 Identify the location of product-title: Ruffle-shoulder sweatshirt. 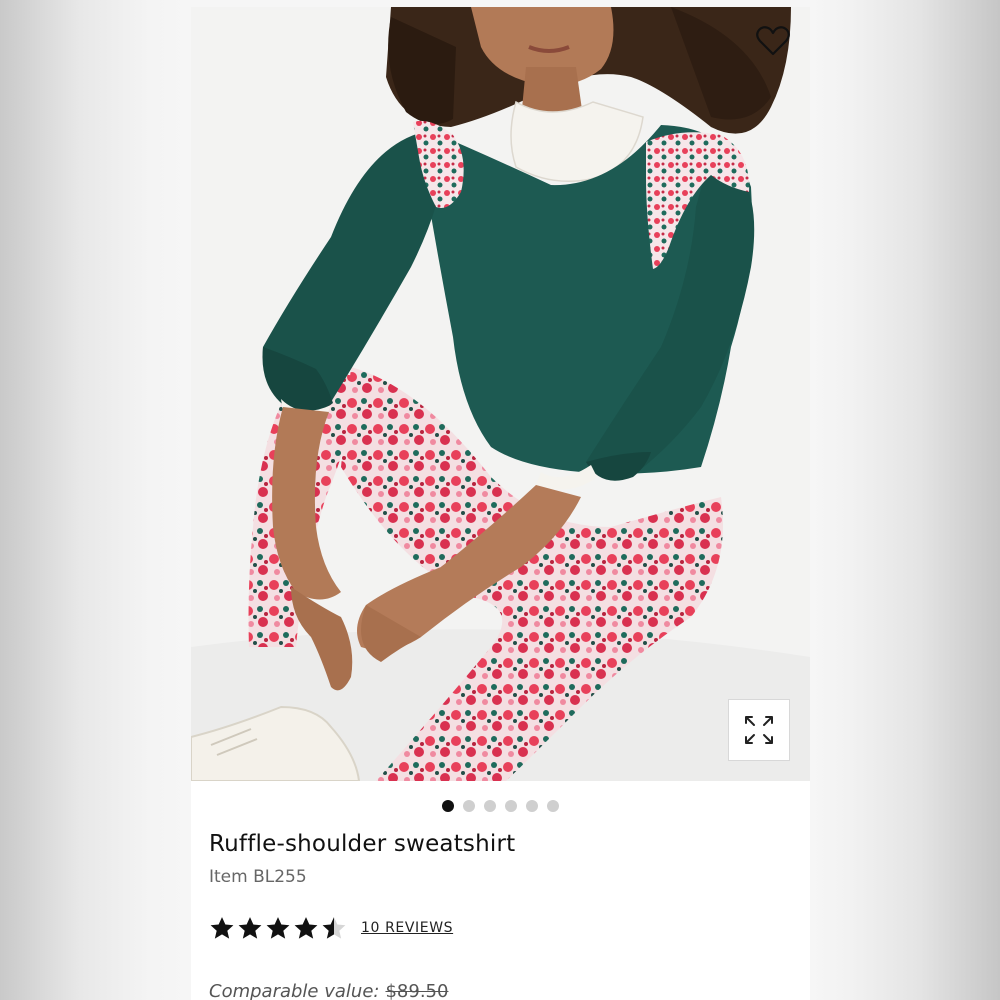
(362, 844).